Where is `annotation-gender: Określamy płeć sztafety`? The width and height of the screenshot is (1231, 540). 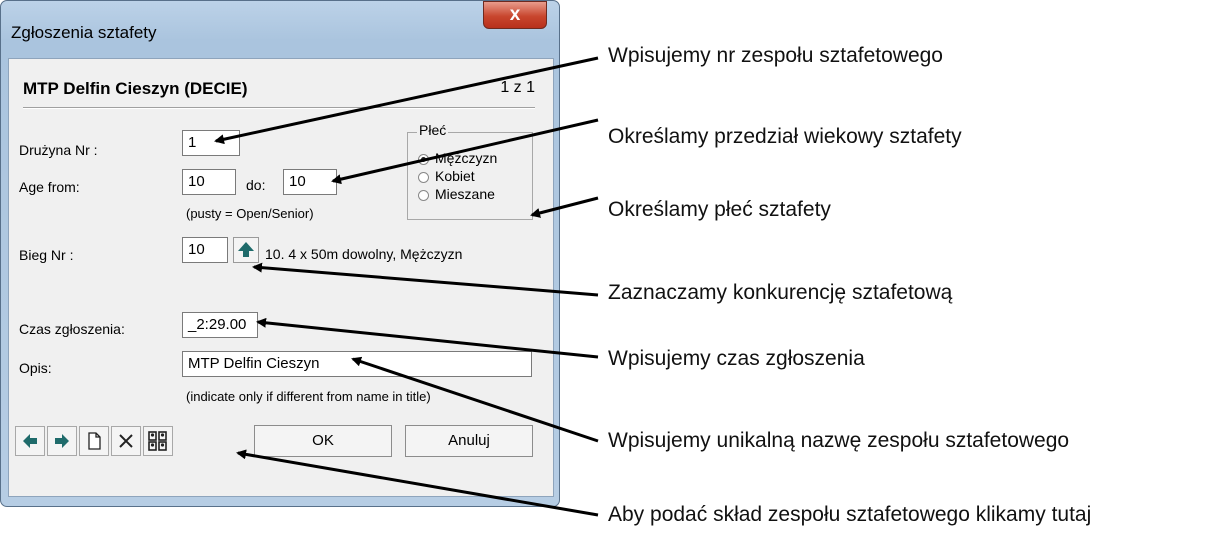 annotation-gender: Określamy płeć sztafety is located at coordinates (719, 209).